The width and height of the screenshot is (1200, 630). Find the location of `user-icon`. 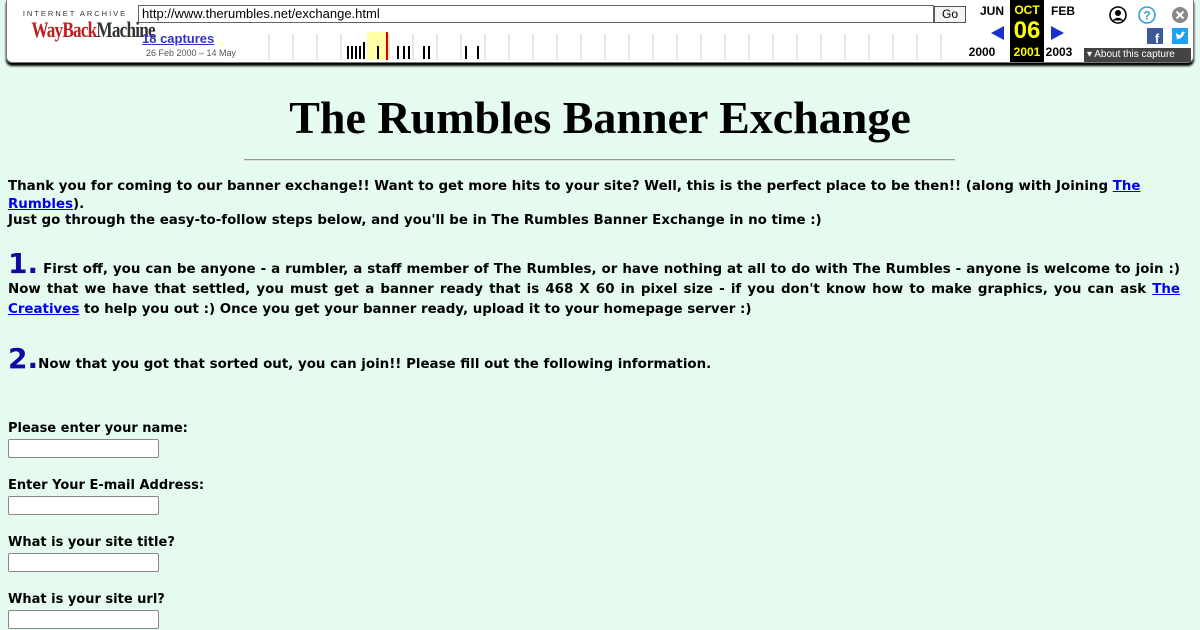

user-icon is located at coordinates (1118, 15).